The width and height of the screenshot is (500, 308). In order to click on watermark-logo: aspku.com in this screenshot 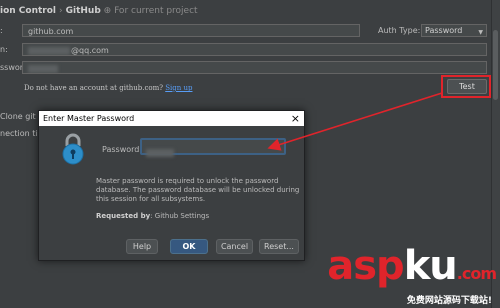, I will do `click(412, 268)`.